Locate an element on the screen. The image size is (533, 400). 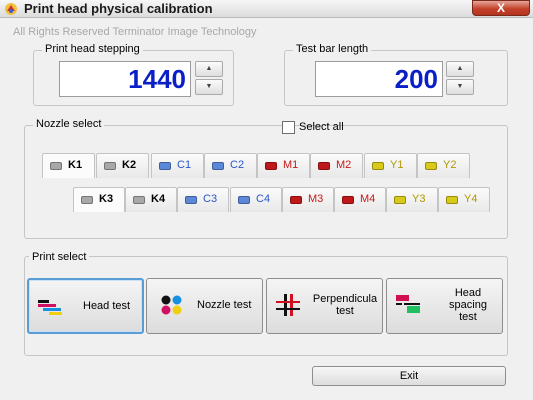
nozzle-tab-y3: Y3 is located at coordinates (412, 199).